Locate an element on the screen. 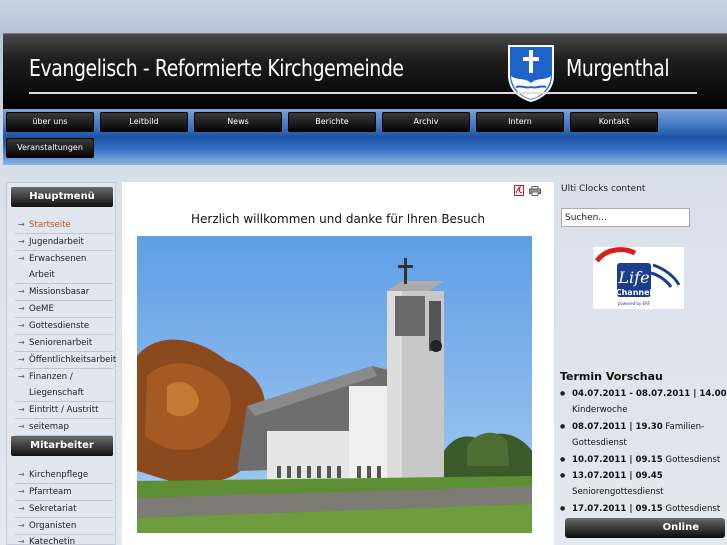 Image resolution: width=727 pixels, height=545 pixels. nav-berichte: Berichte is located at coordinates (332, 122).